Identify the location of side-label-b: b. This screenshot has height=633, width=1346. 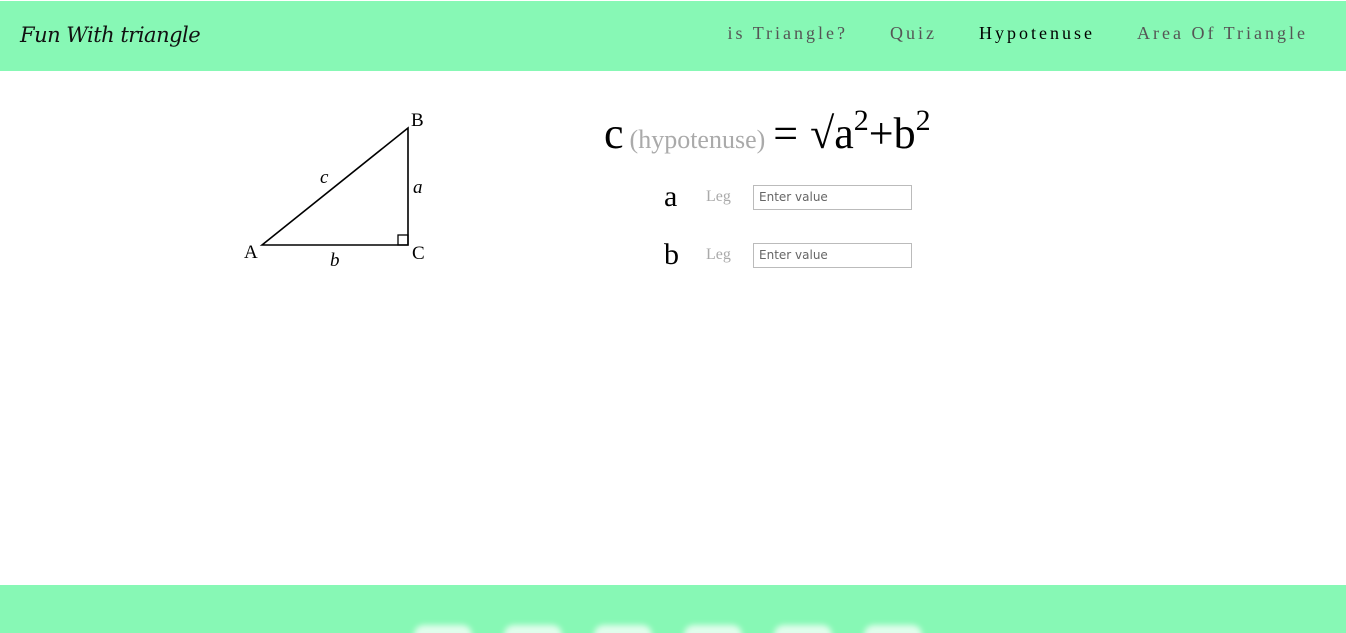
(335, 260).